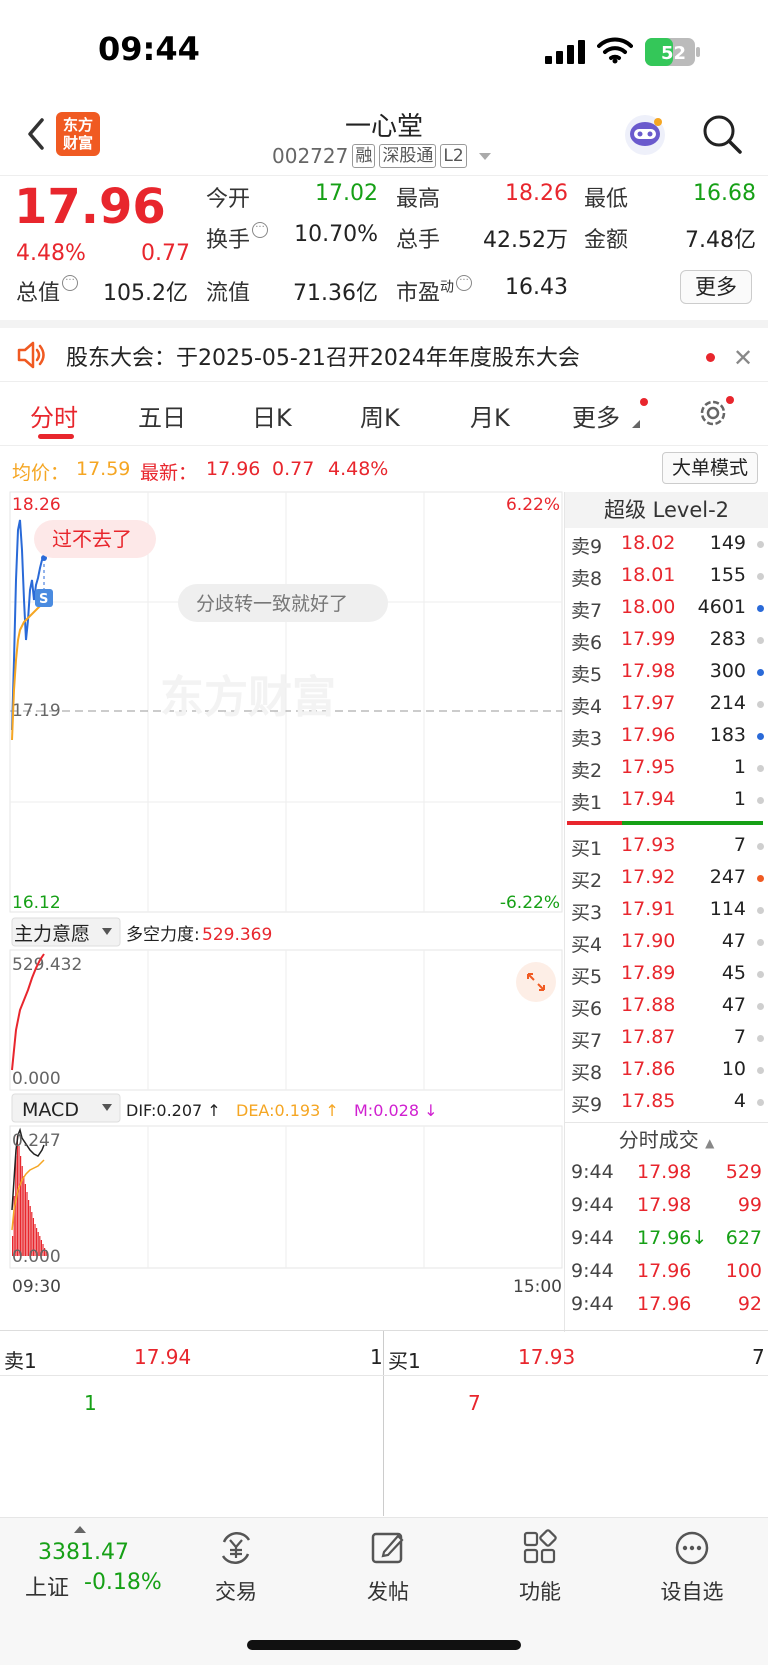 This screenshot has width=768, height=1665. Describe the element at coordinates (720, 240) in the screenshot. I see `amount-value: 7.48亿` at that location.